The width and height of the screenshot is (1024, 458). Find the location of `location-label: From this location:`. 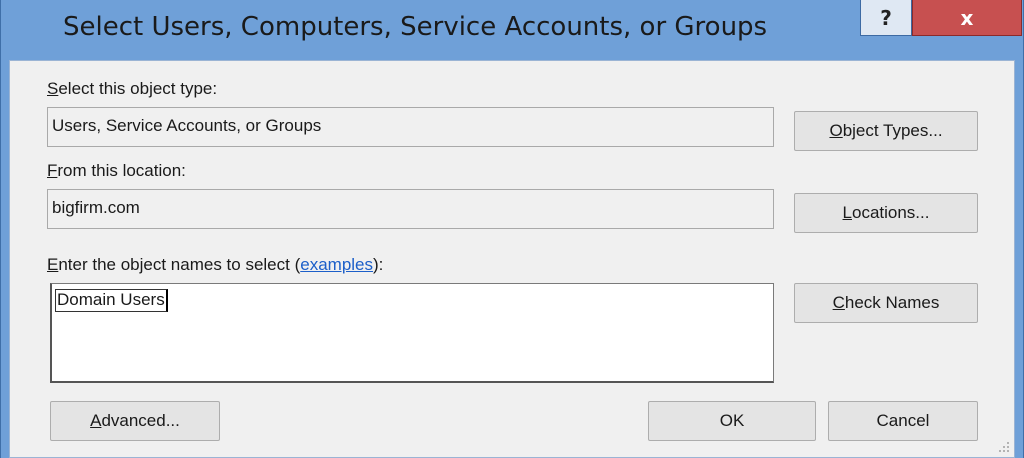

location-label: From this location: is located at coordinates (116, 170).